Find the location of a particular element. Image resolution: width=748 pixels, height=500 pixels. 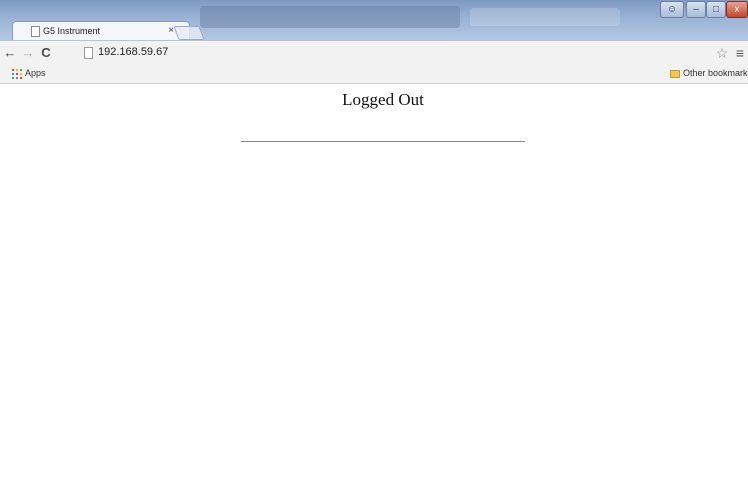

minimize-button: – is located at coordinates (696, 9).